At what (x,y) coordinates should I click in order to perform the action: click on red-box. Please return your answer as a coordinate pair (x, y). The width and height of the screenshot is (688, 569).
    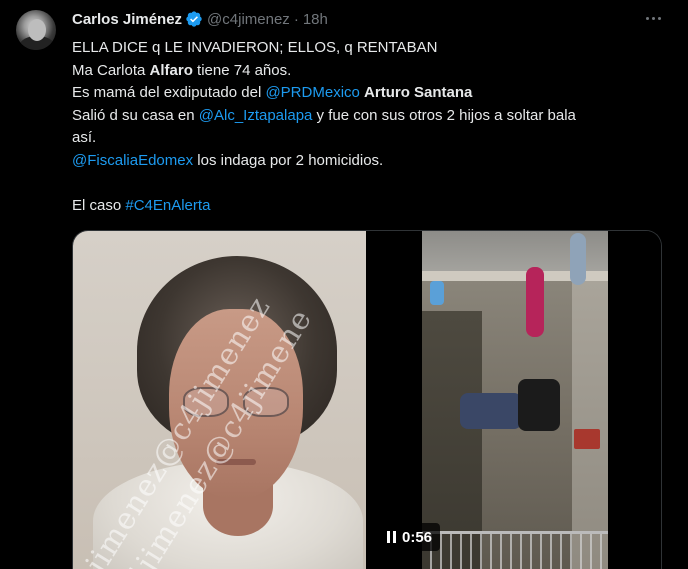
    Looking at the image, I should click on (587, 439).